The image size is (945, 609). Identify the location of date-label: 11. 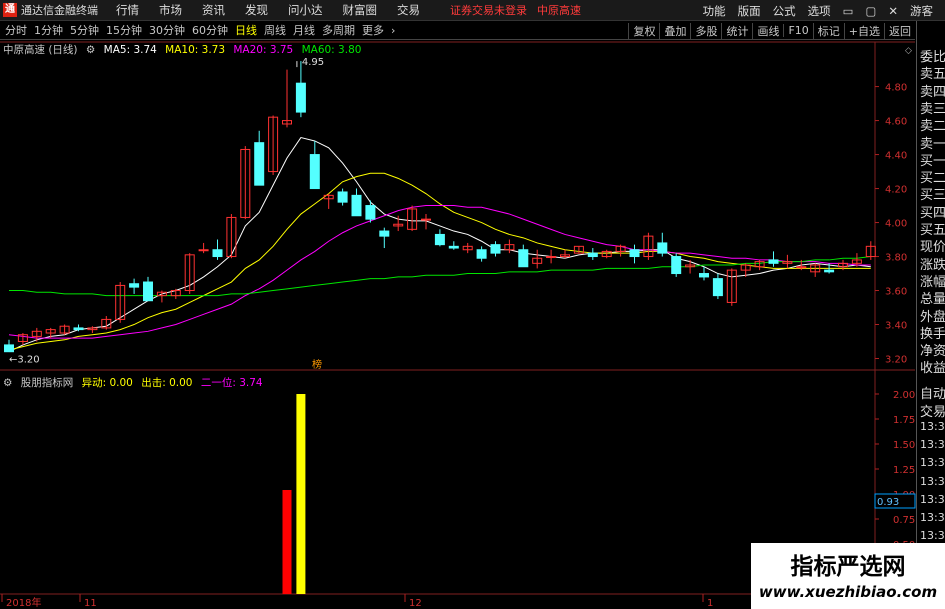
(90, 603).